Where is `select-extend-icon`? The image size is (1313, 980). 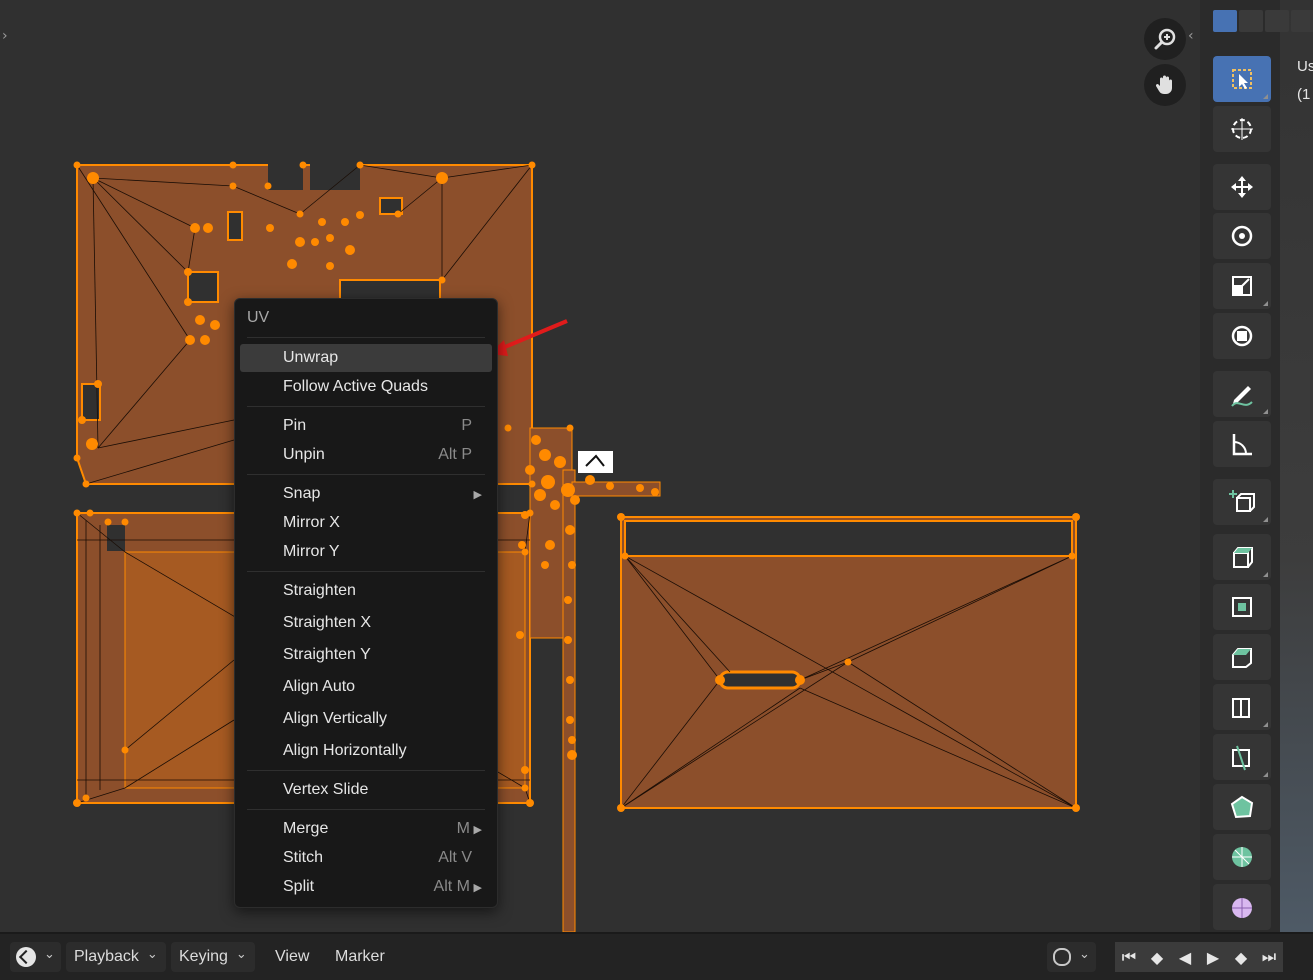 select-extend-icon is located at coordinates (1251, 21).